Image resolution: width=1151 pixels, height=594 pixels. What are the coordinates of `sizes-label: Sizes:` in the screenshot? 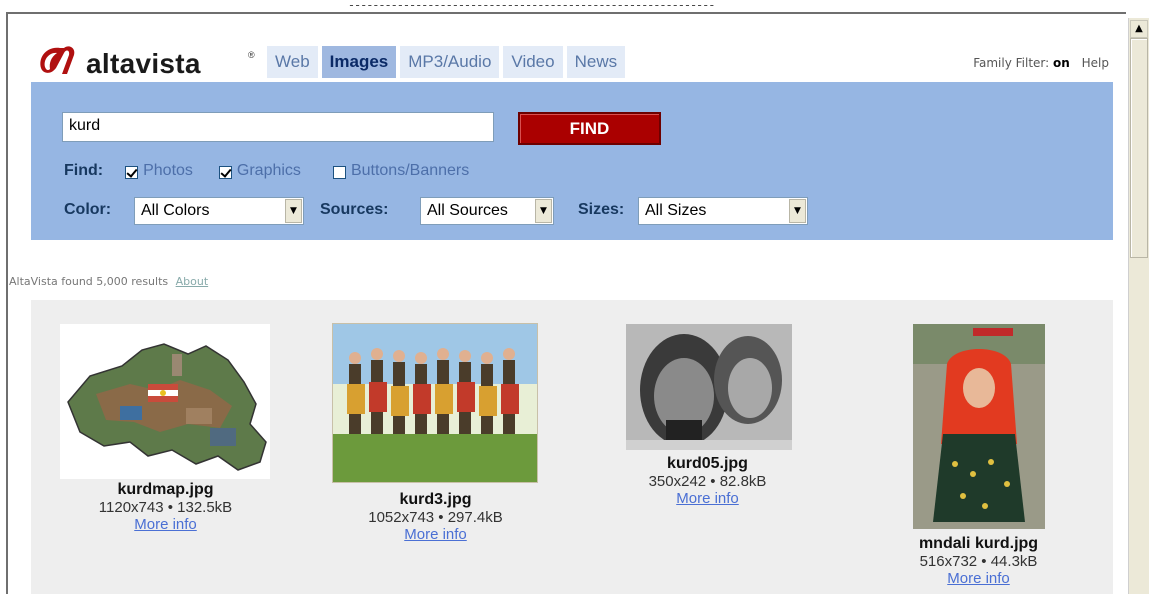 It's located at (601, 209).